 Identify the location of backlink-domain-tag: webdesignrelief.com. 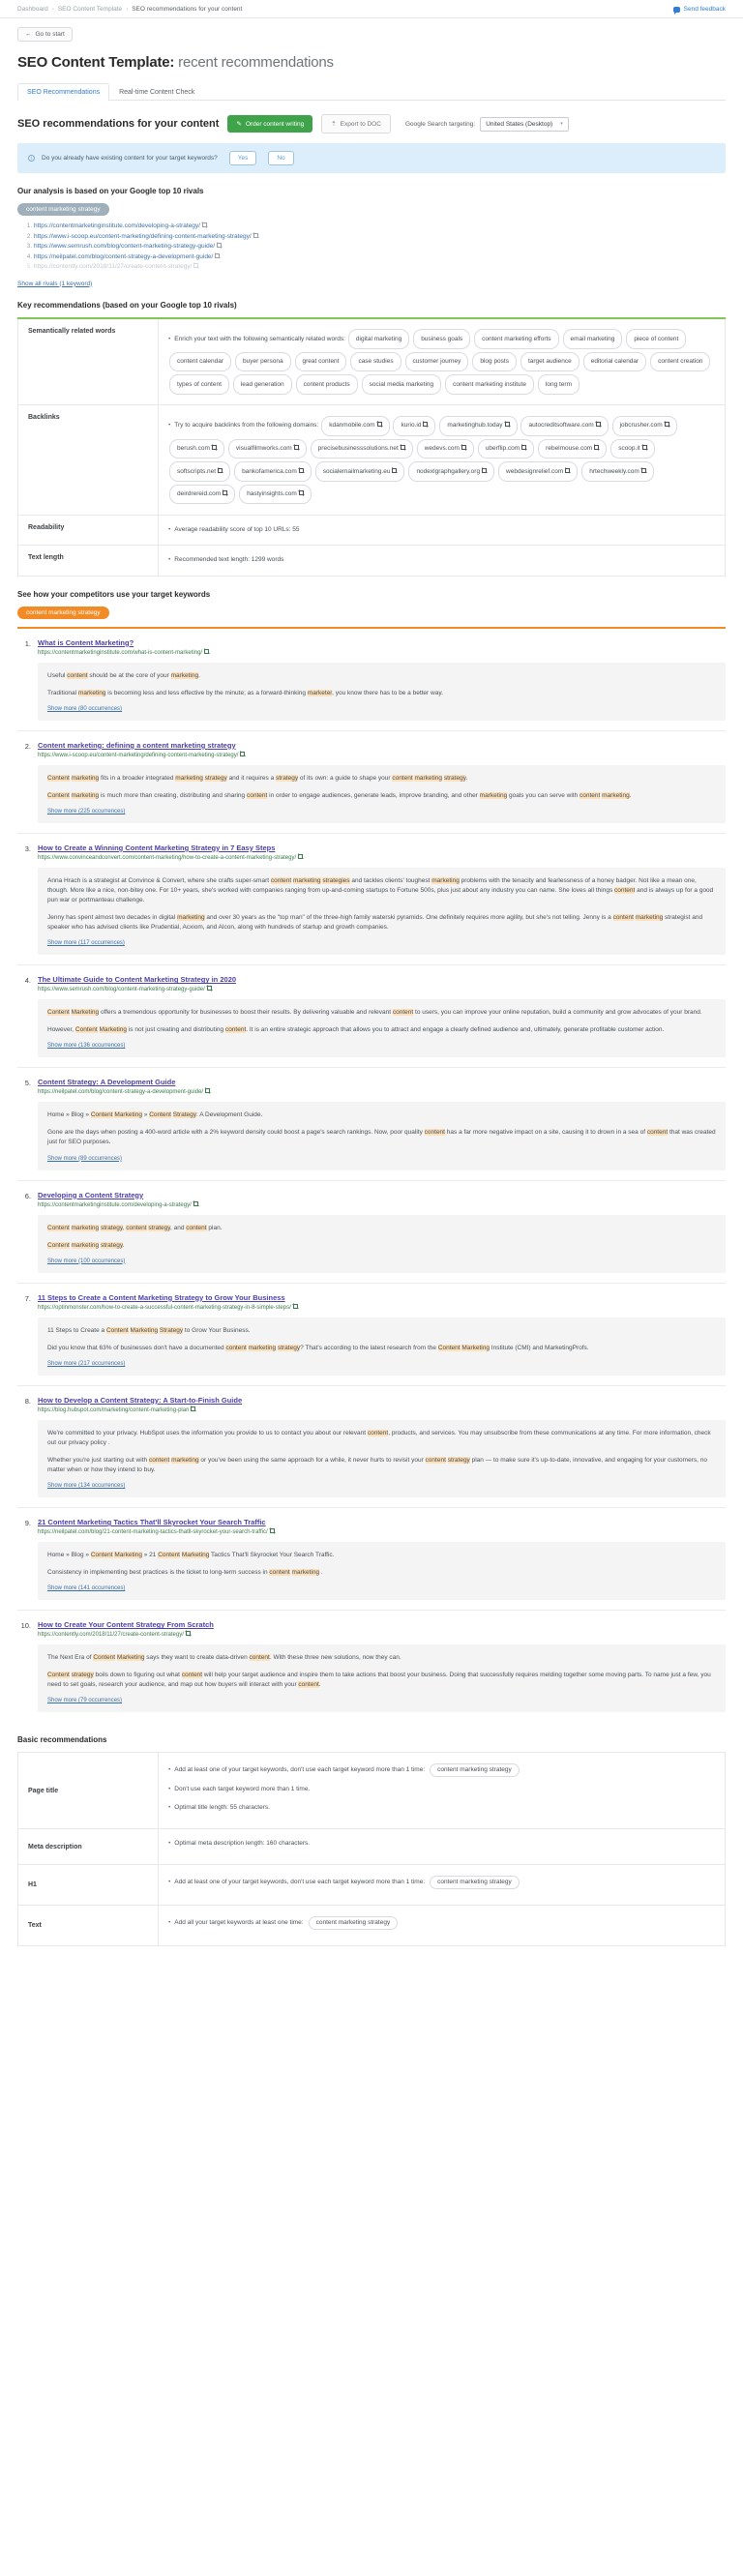
(538, 472).